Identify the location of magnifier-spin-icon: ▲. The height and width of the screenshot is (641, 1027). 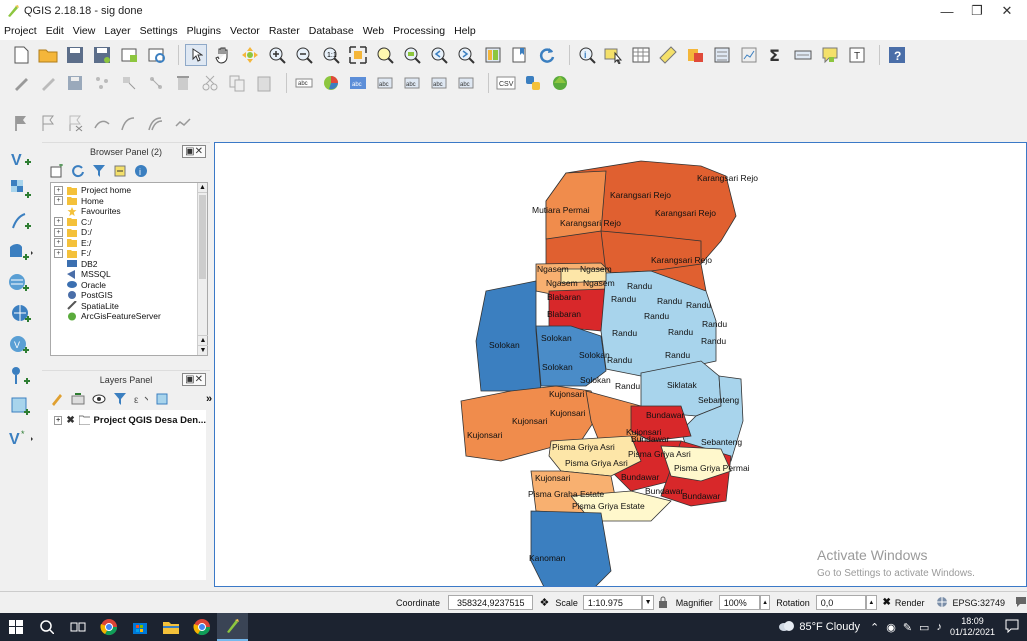
(765, 602).